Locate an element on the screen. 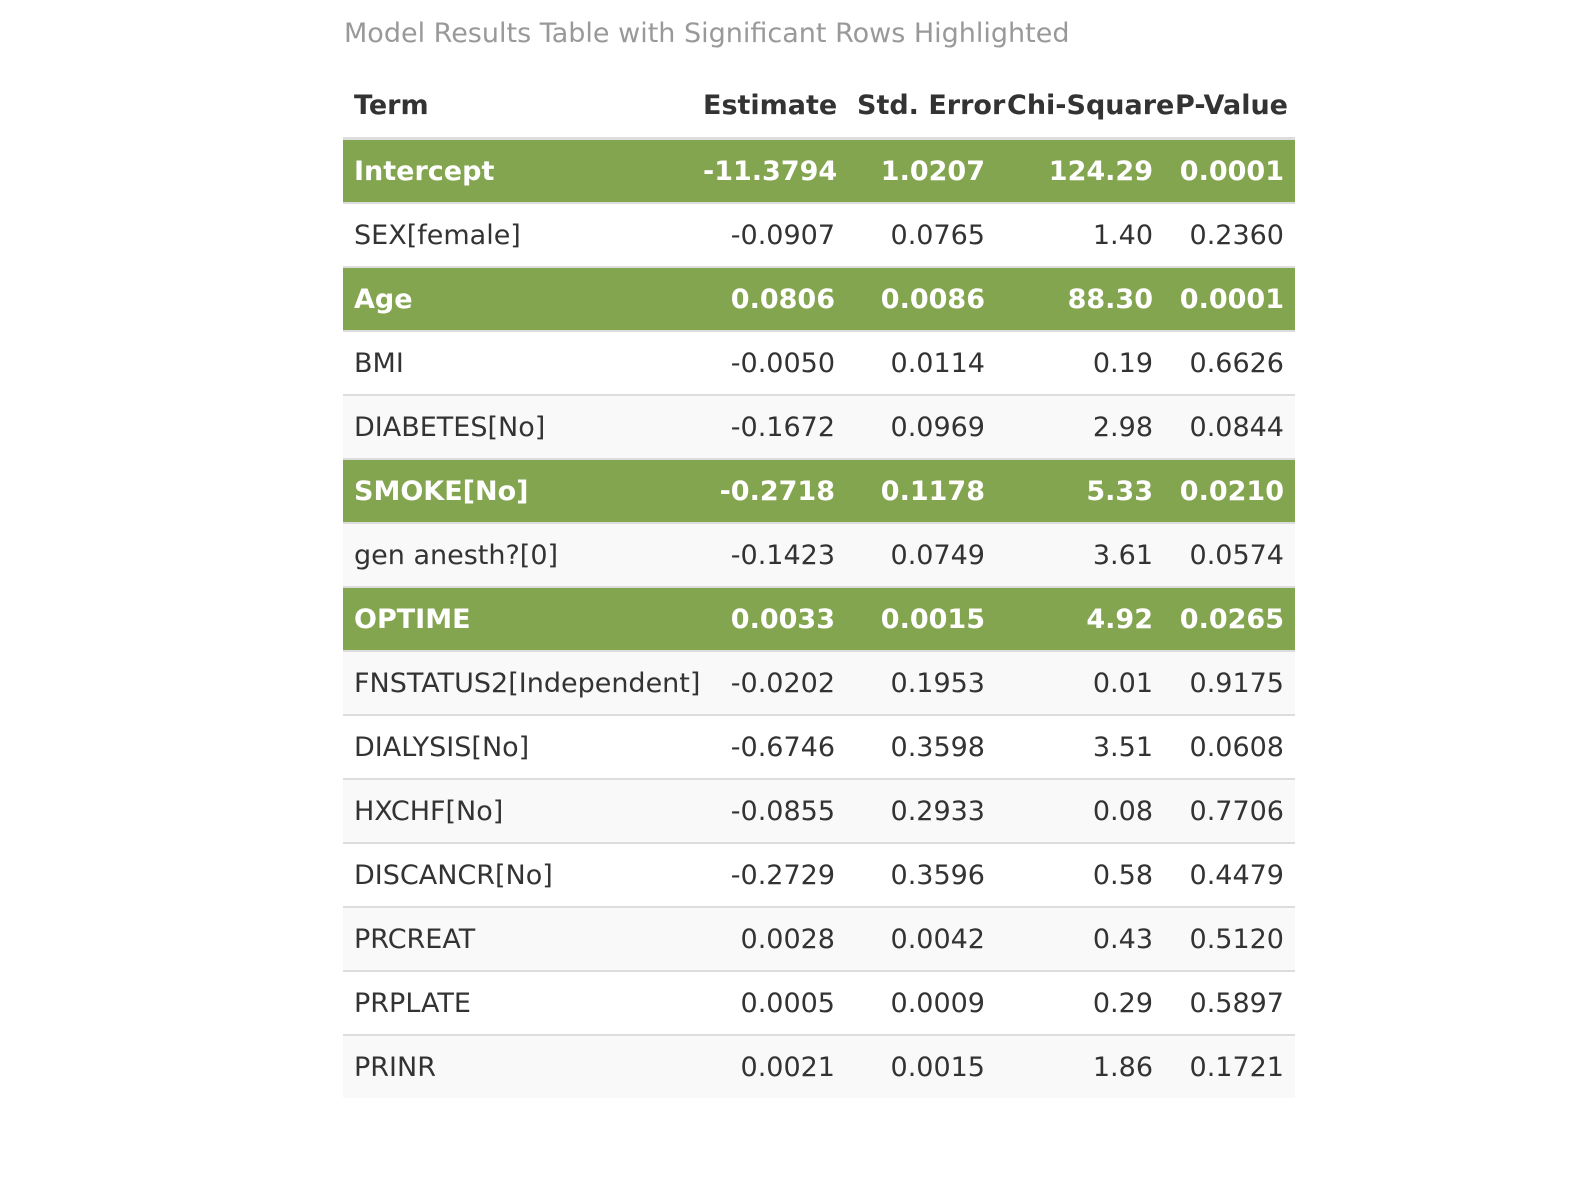 Image resolution: width=1596 pixels, height=1202 pixels. cell-term: DIABETES[No] is located at coordinates (517, 426).